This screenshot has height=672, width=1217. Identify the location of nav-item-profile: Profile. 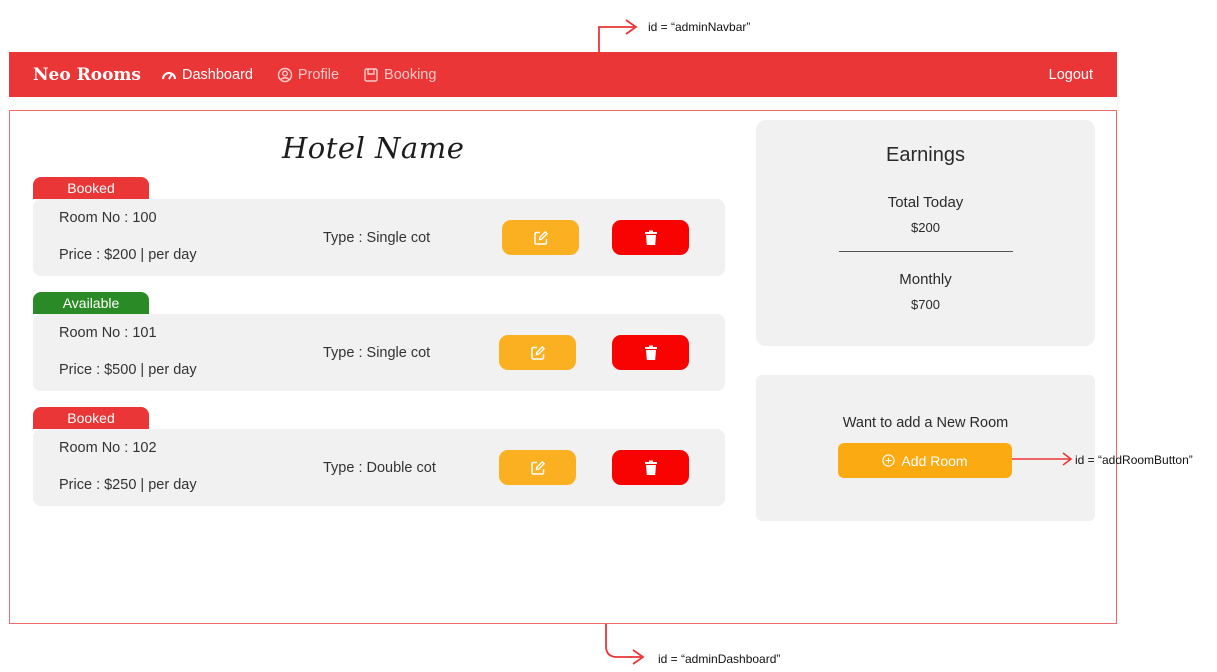
(308, 75).